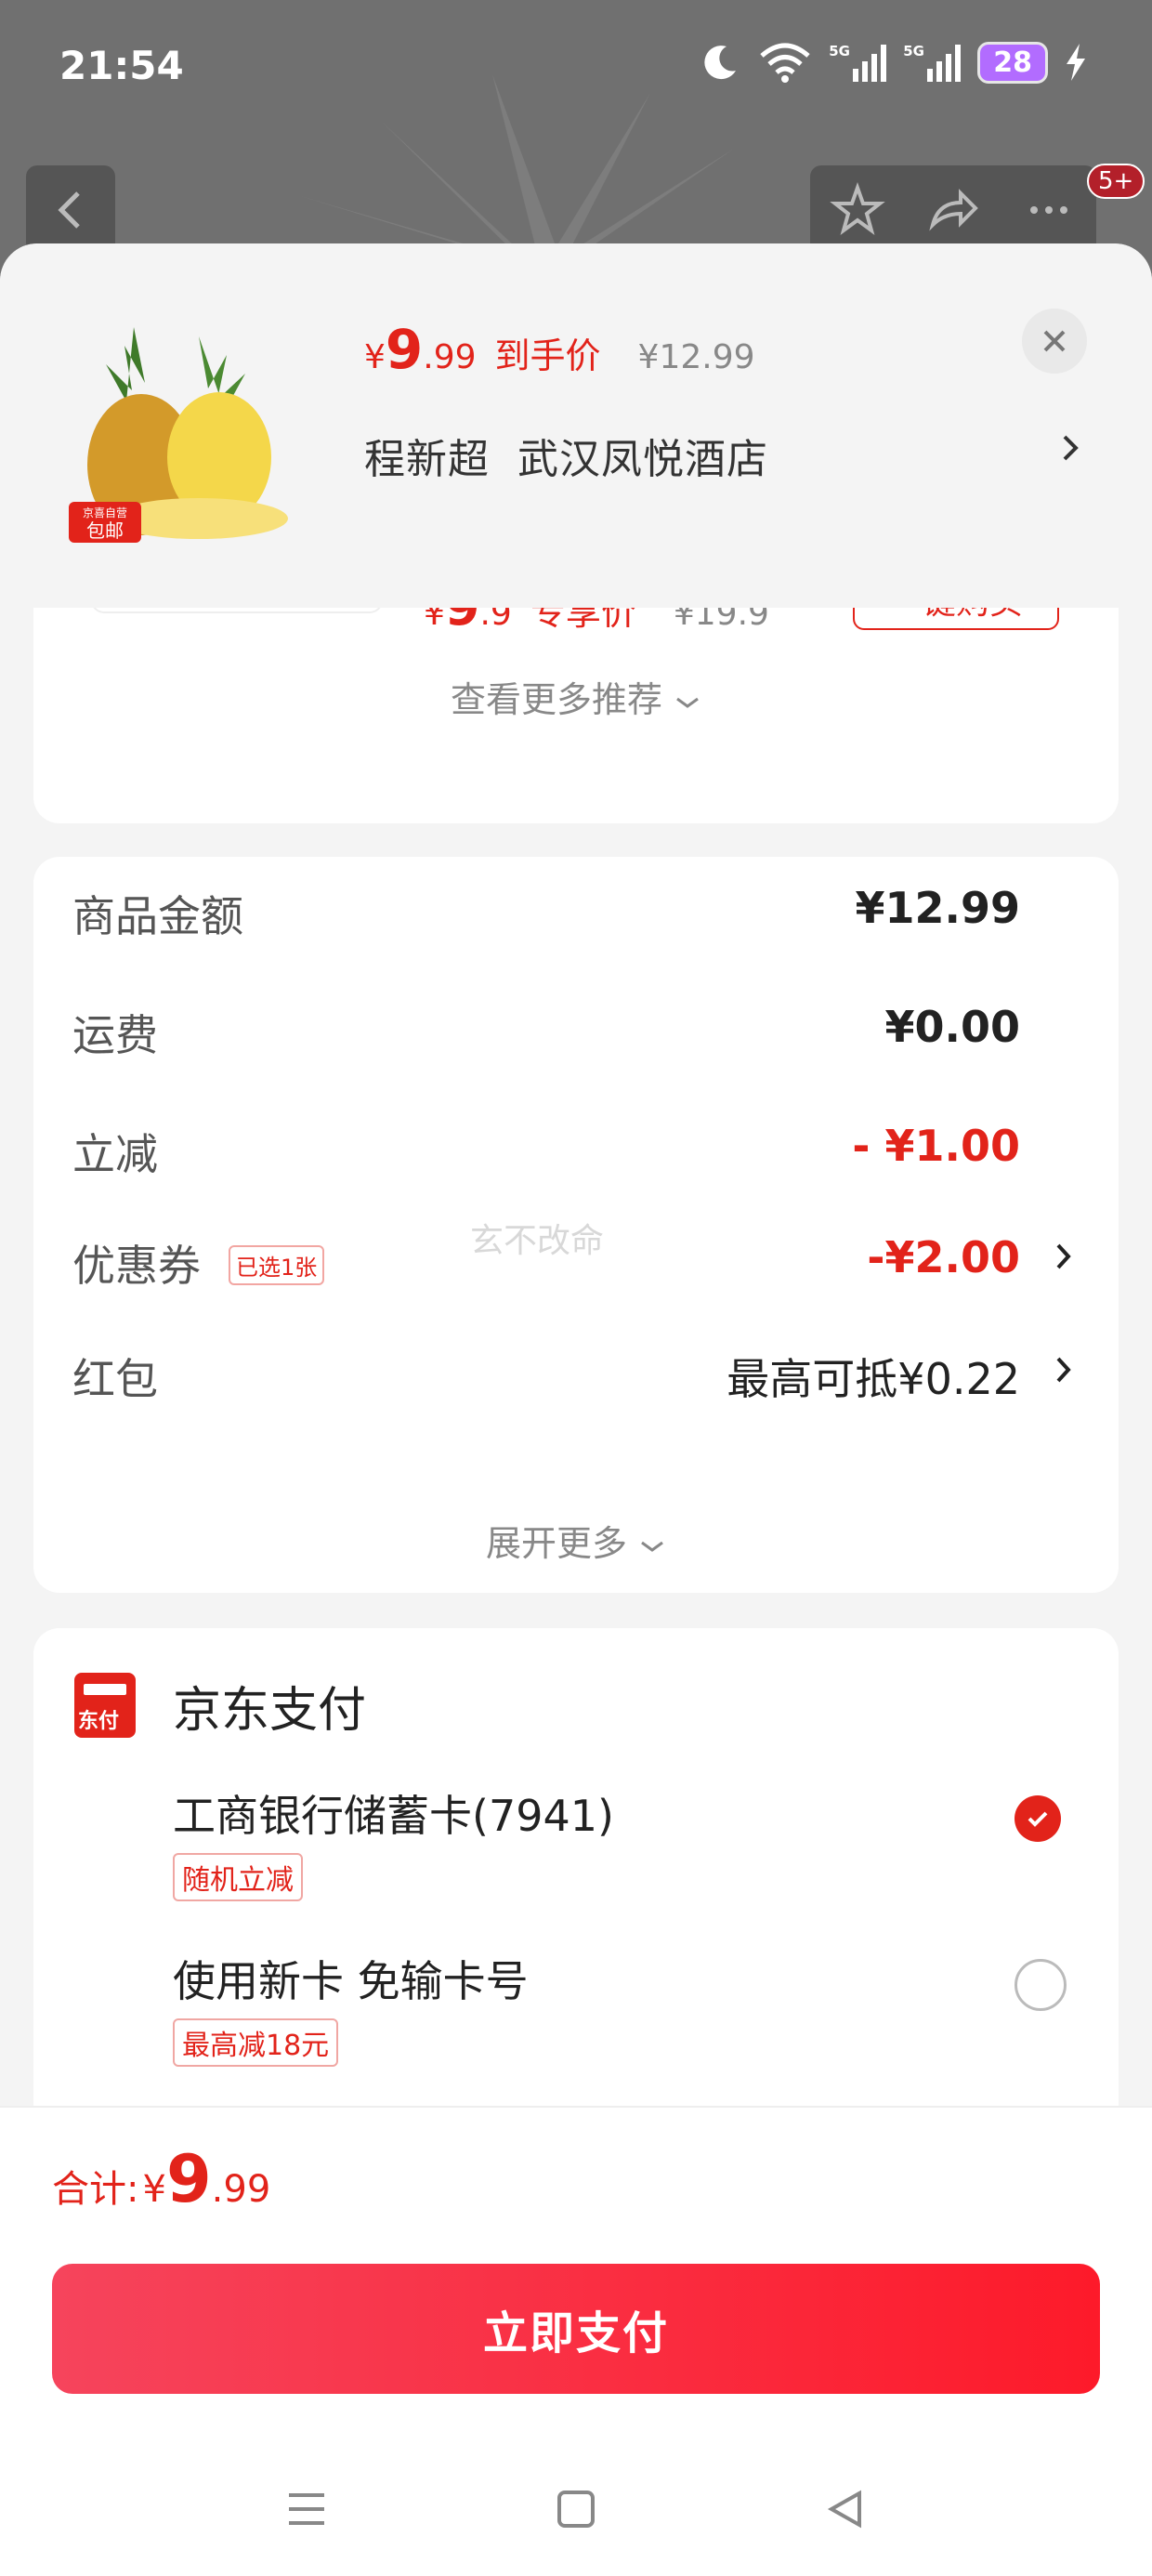 Image resolution: width=1152 pixels, height=2576 pixels. What do you see at coordinates (105, 530) in the screenshot?
I see `svg-text: 包邮` at bounding box center [105, 530].